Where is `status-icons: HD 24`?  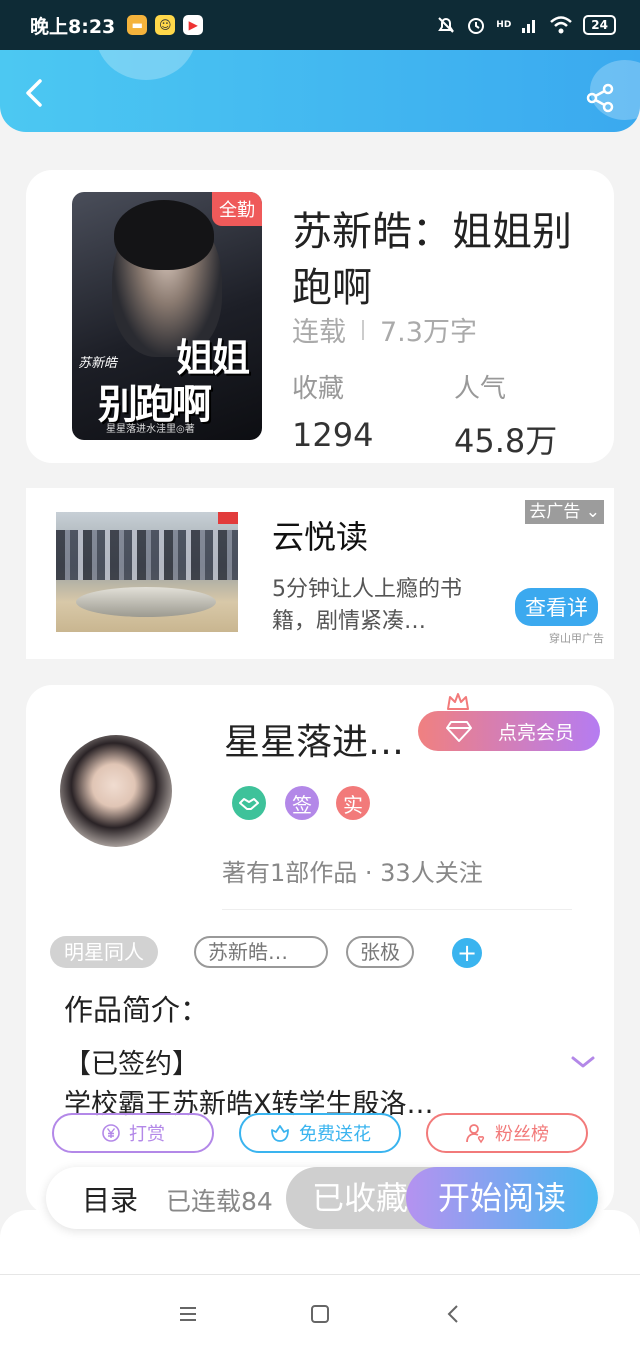
status-icons: HD 24 is located at coordinates (526, 25).